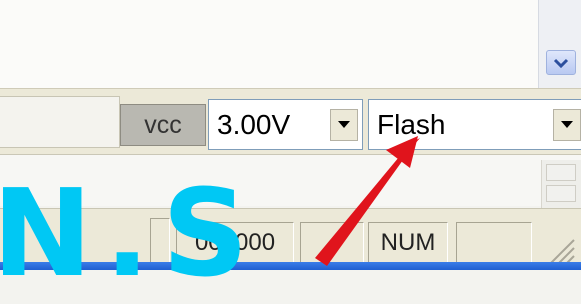 The height and width of the screenshot is (304, 581). Describe the element at coordinates (367, 201) in the screenshot. I see `red-annotation-arrow` at that location.